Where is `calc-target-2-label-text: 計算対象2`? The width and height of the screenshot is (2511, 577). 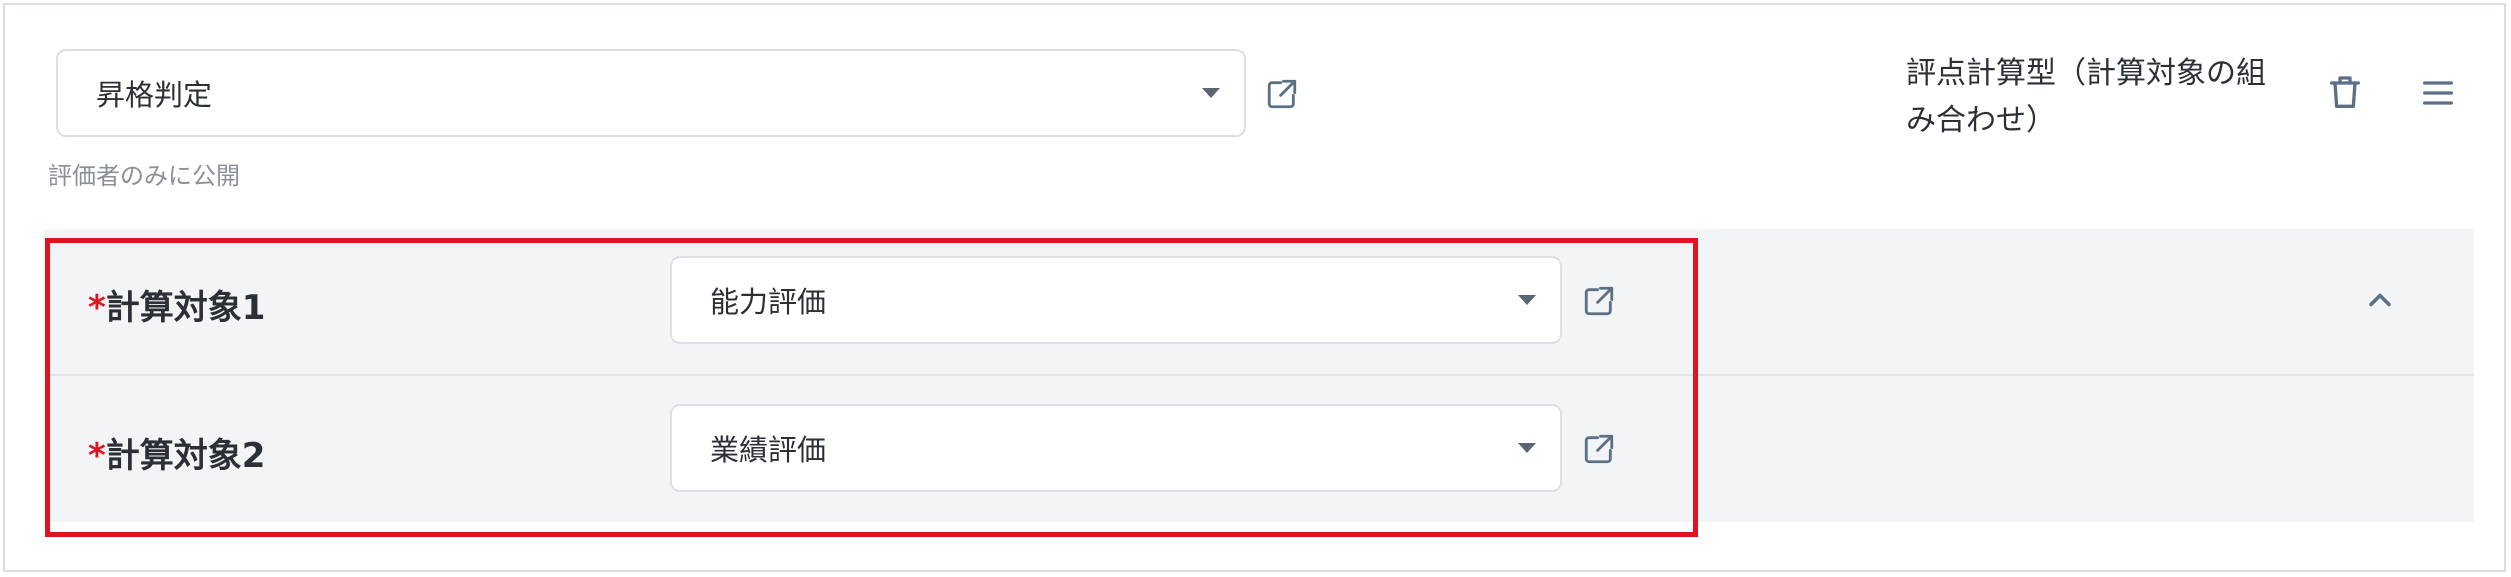
calc-target-2-label-text: 計算対象2 is located at coordinates (185, 456).